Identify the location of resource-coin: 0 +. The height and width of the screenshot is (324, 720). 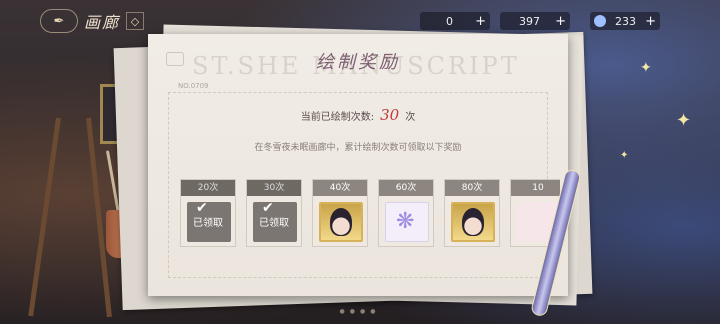
(455, 21).